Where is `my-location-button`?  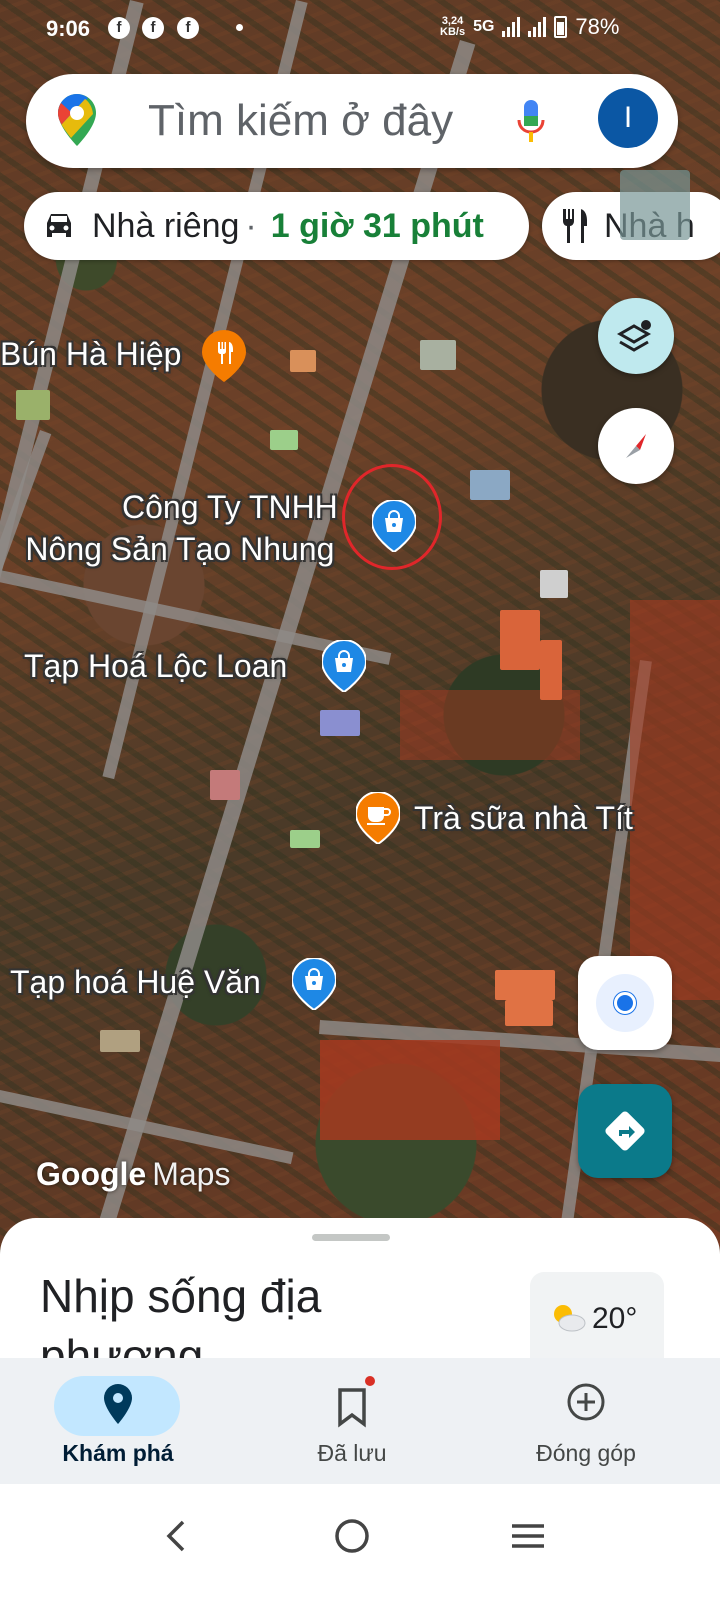
my-location-button is located at coordinates (625, 1003).